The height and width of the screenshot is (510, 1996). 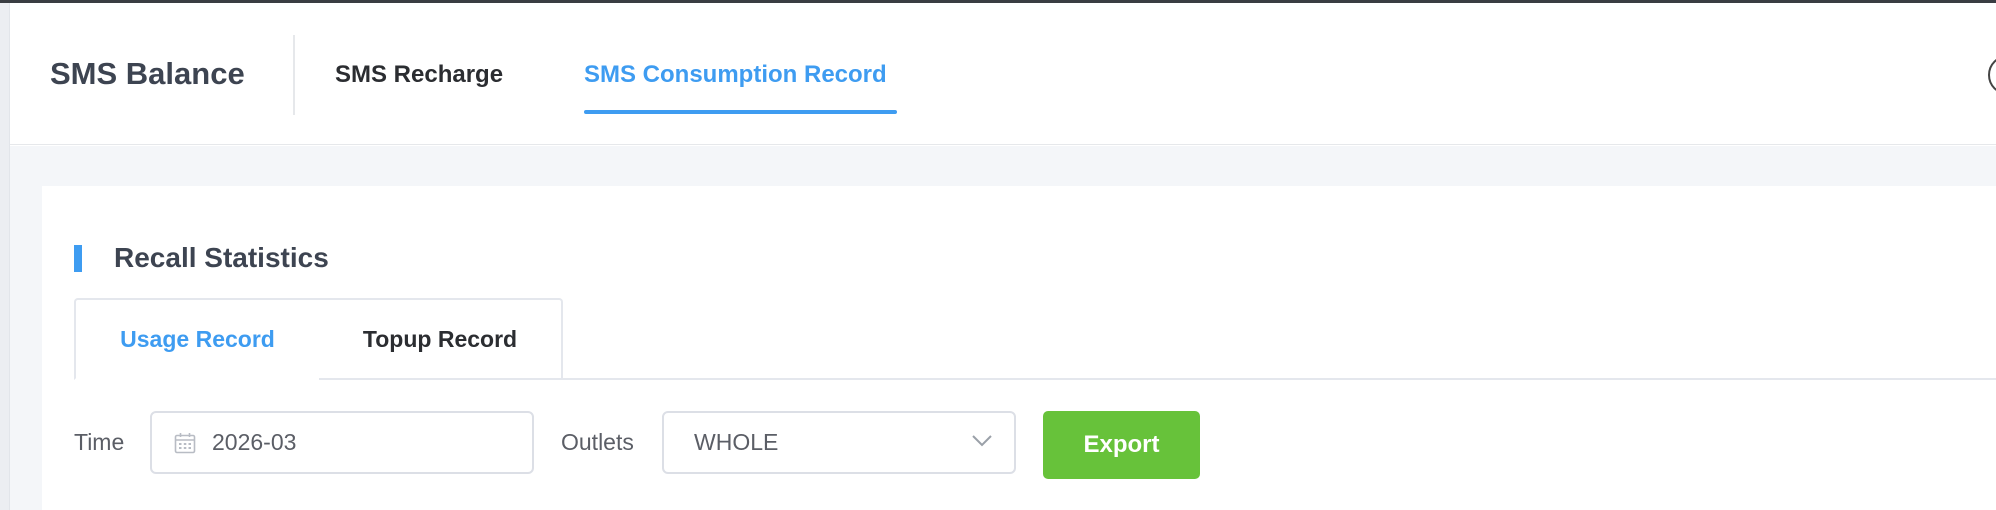 What do you see at coordinates (342, 442) in the screenshot?
I see `month-picker: 2026-03` at bounding box center [342, 442].